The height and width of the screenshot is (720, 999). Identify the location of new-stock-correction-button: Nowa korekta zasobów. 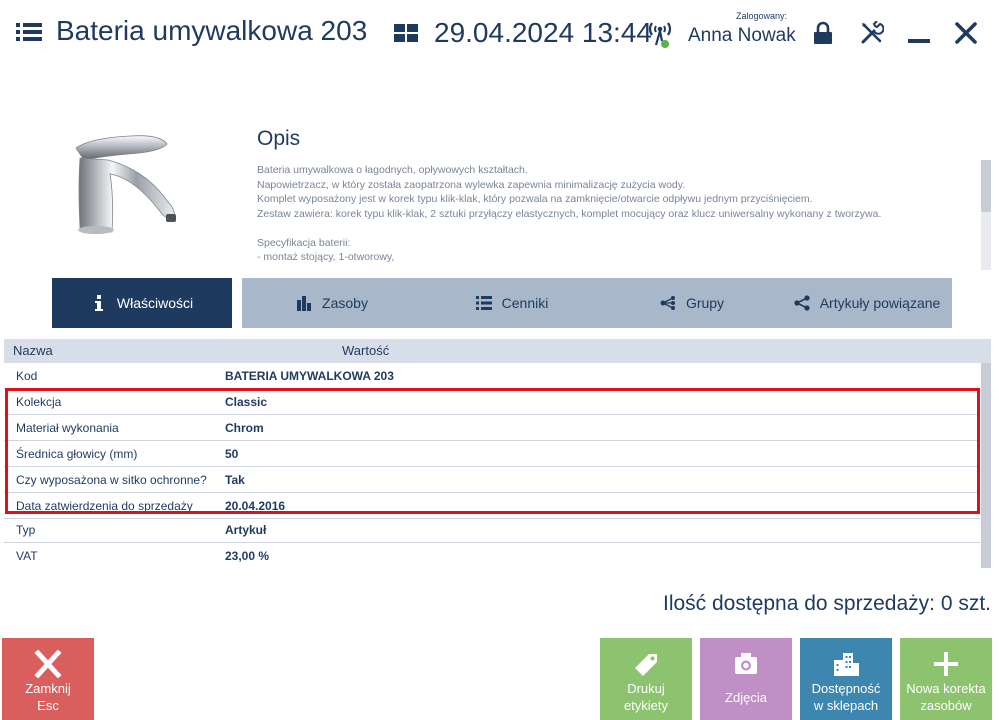
(946, 679).